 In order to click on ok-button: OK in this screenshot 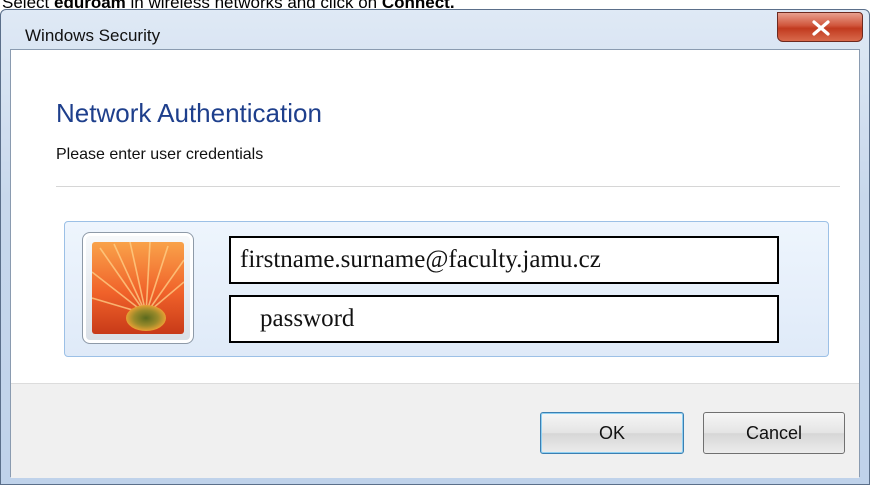, I will do `click(612, 433)`.